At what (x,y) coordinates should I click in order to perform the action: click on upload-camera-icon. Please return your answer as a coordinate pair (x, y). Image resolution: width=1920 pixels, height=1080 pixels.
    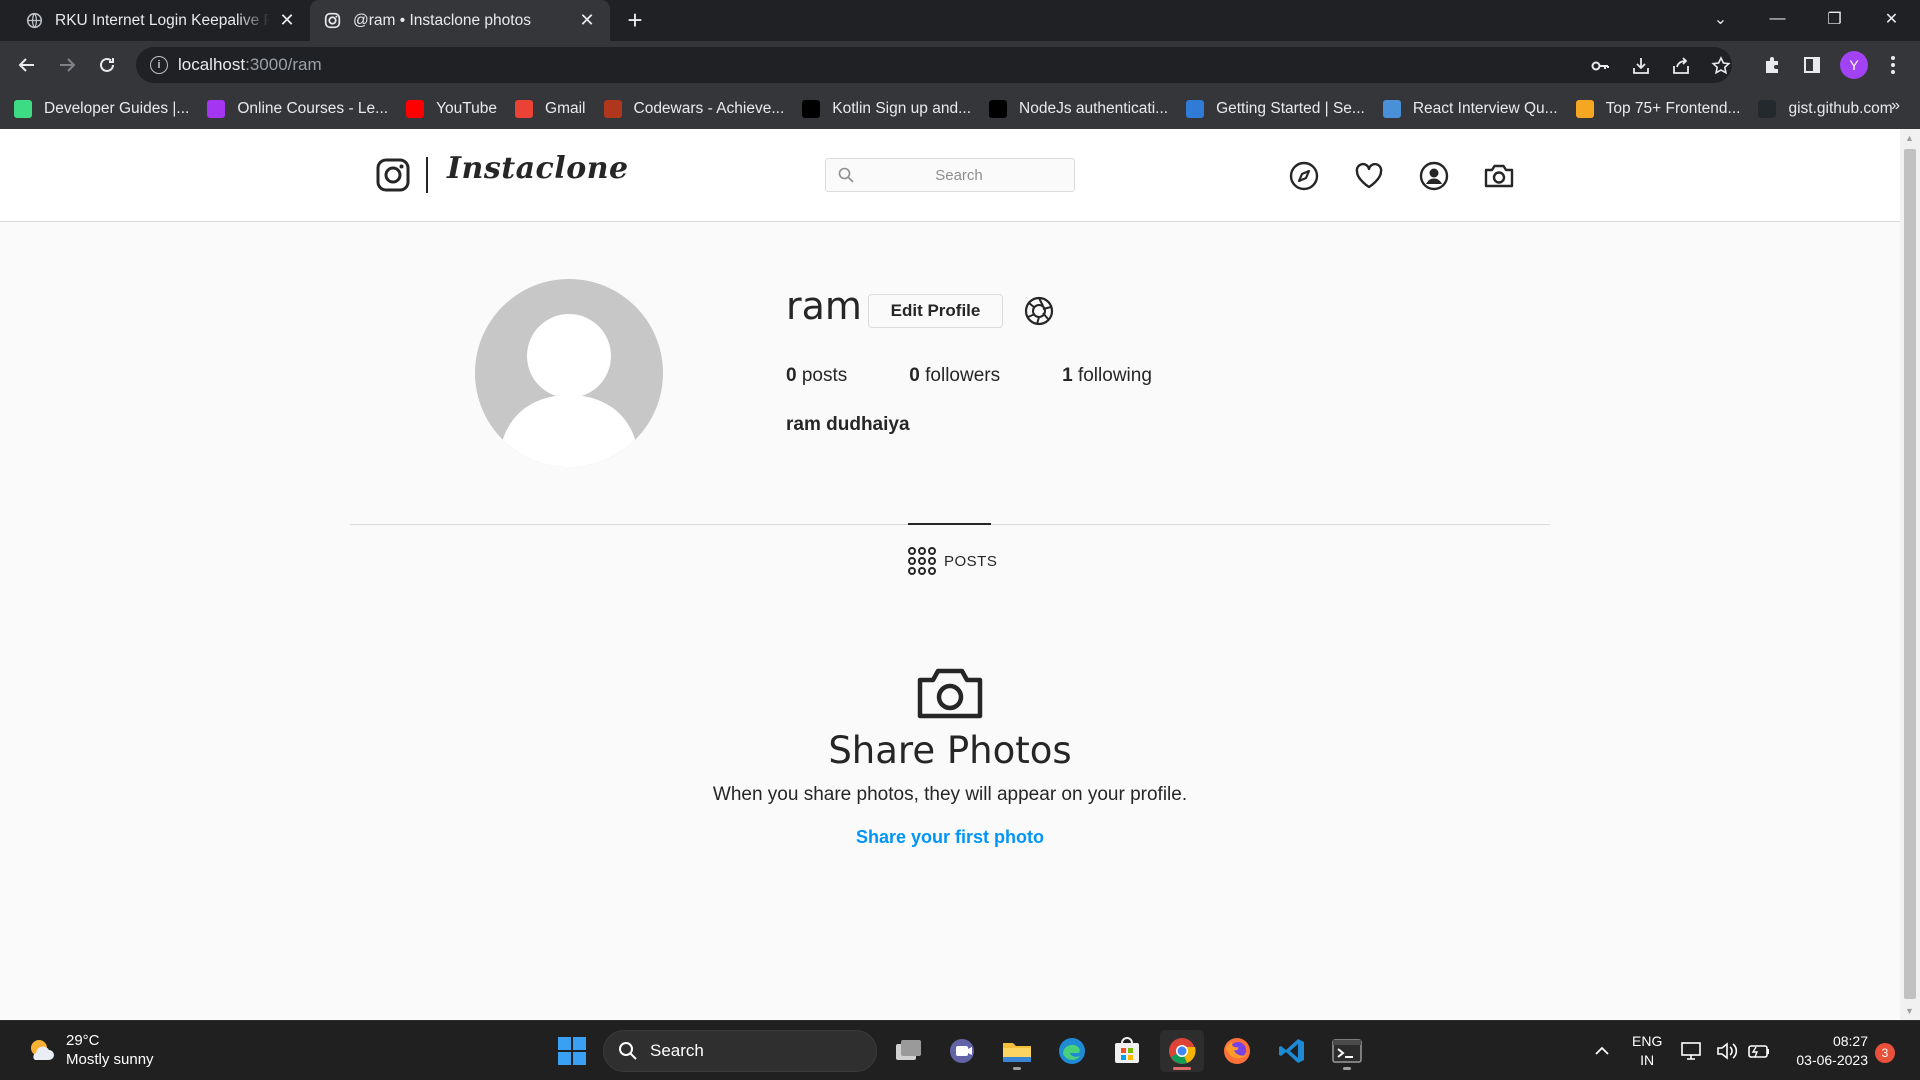
    Looking at the image, I should click on (1499, 176).